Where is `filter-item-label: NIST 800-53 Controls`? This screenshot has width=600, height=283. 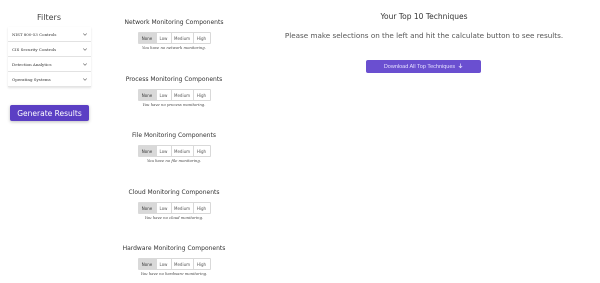
filter-item-label: NIST 800-53 Controls is located at coordinates (34, 34).